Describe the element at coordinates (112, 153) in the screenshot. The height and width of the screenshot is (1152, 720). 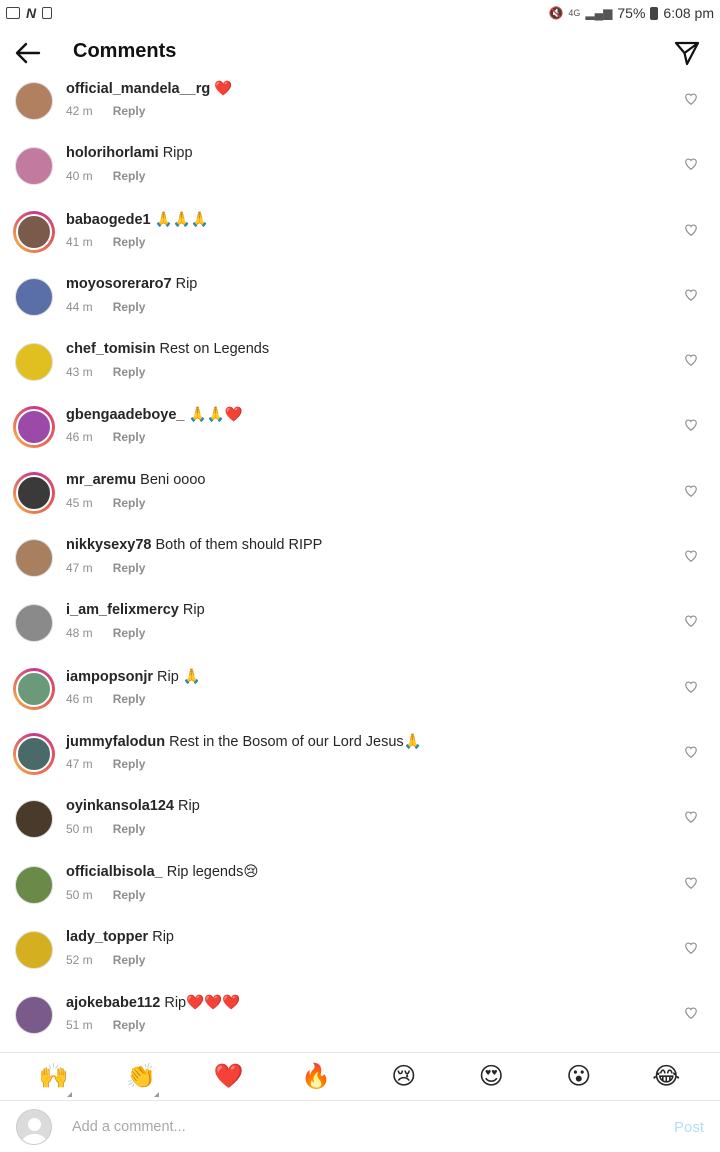
I see `comment-username: holorihorlami` at that location.